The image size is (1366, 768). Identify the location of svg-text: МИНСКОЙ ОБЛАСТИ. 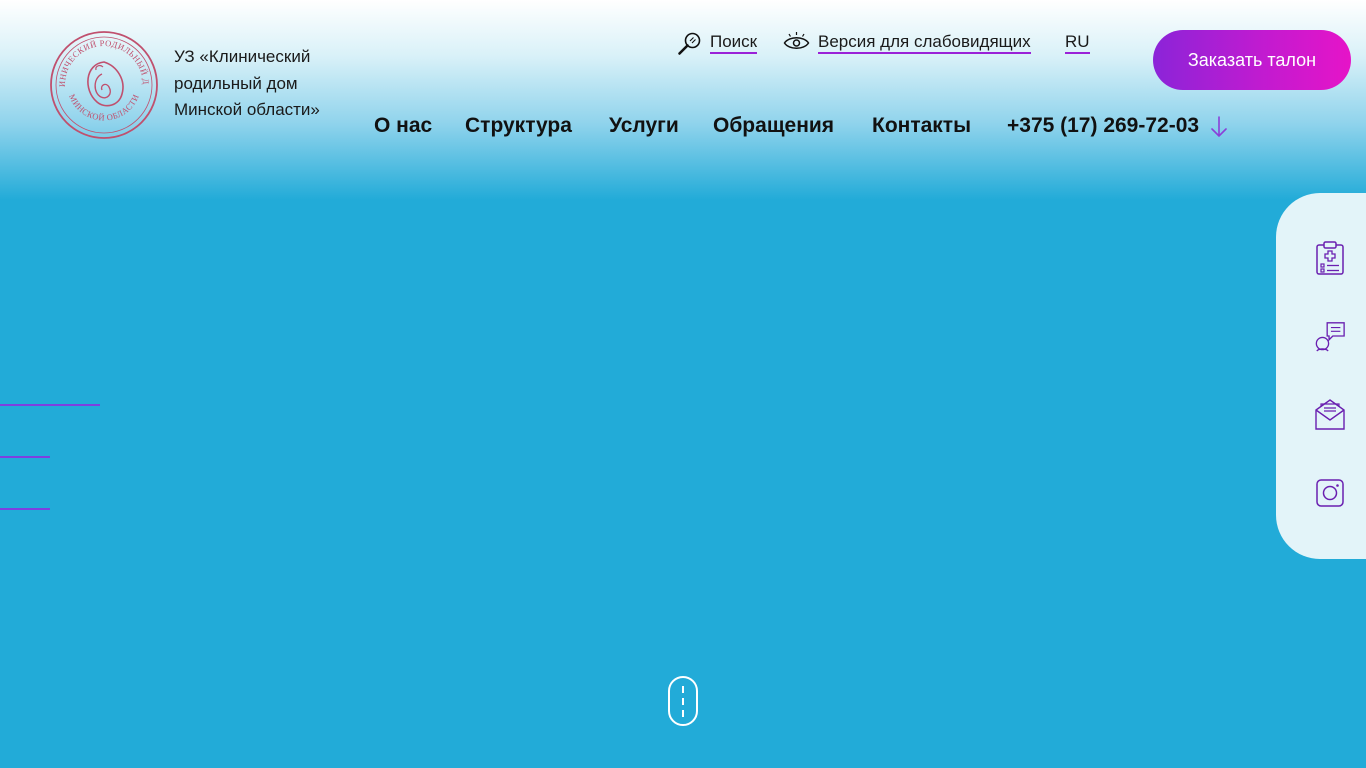
(104, 107).